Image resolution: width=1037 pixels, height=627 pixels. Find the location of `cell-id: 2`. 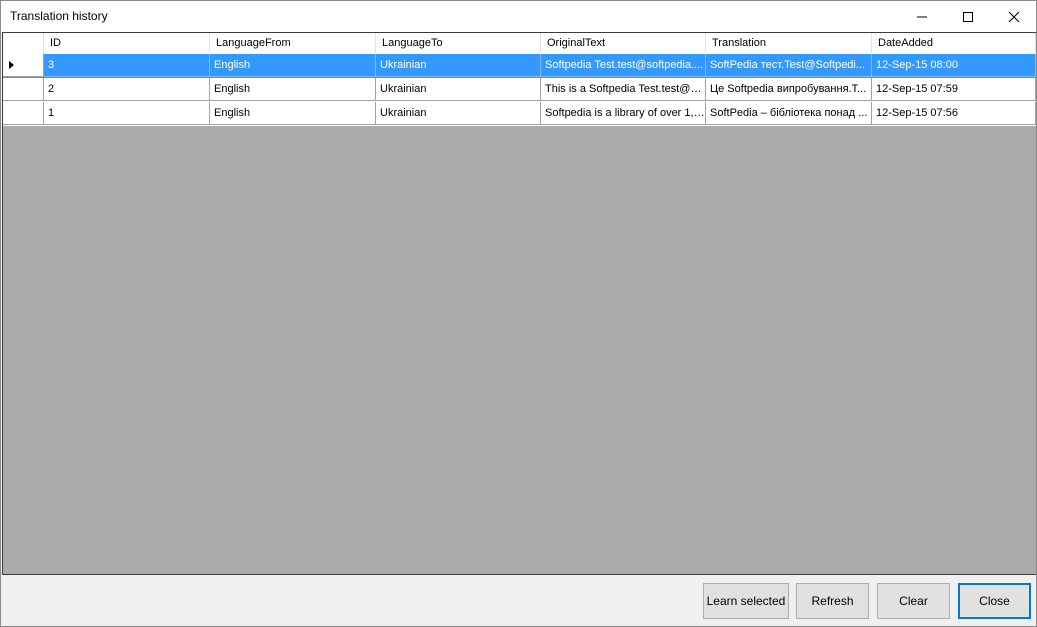

cell-id: 2 is located at coordinates (127, 89).